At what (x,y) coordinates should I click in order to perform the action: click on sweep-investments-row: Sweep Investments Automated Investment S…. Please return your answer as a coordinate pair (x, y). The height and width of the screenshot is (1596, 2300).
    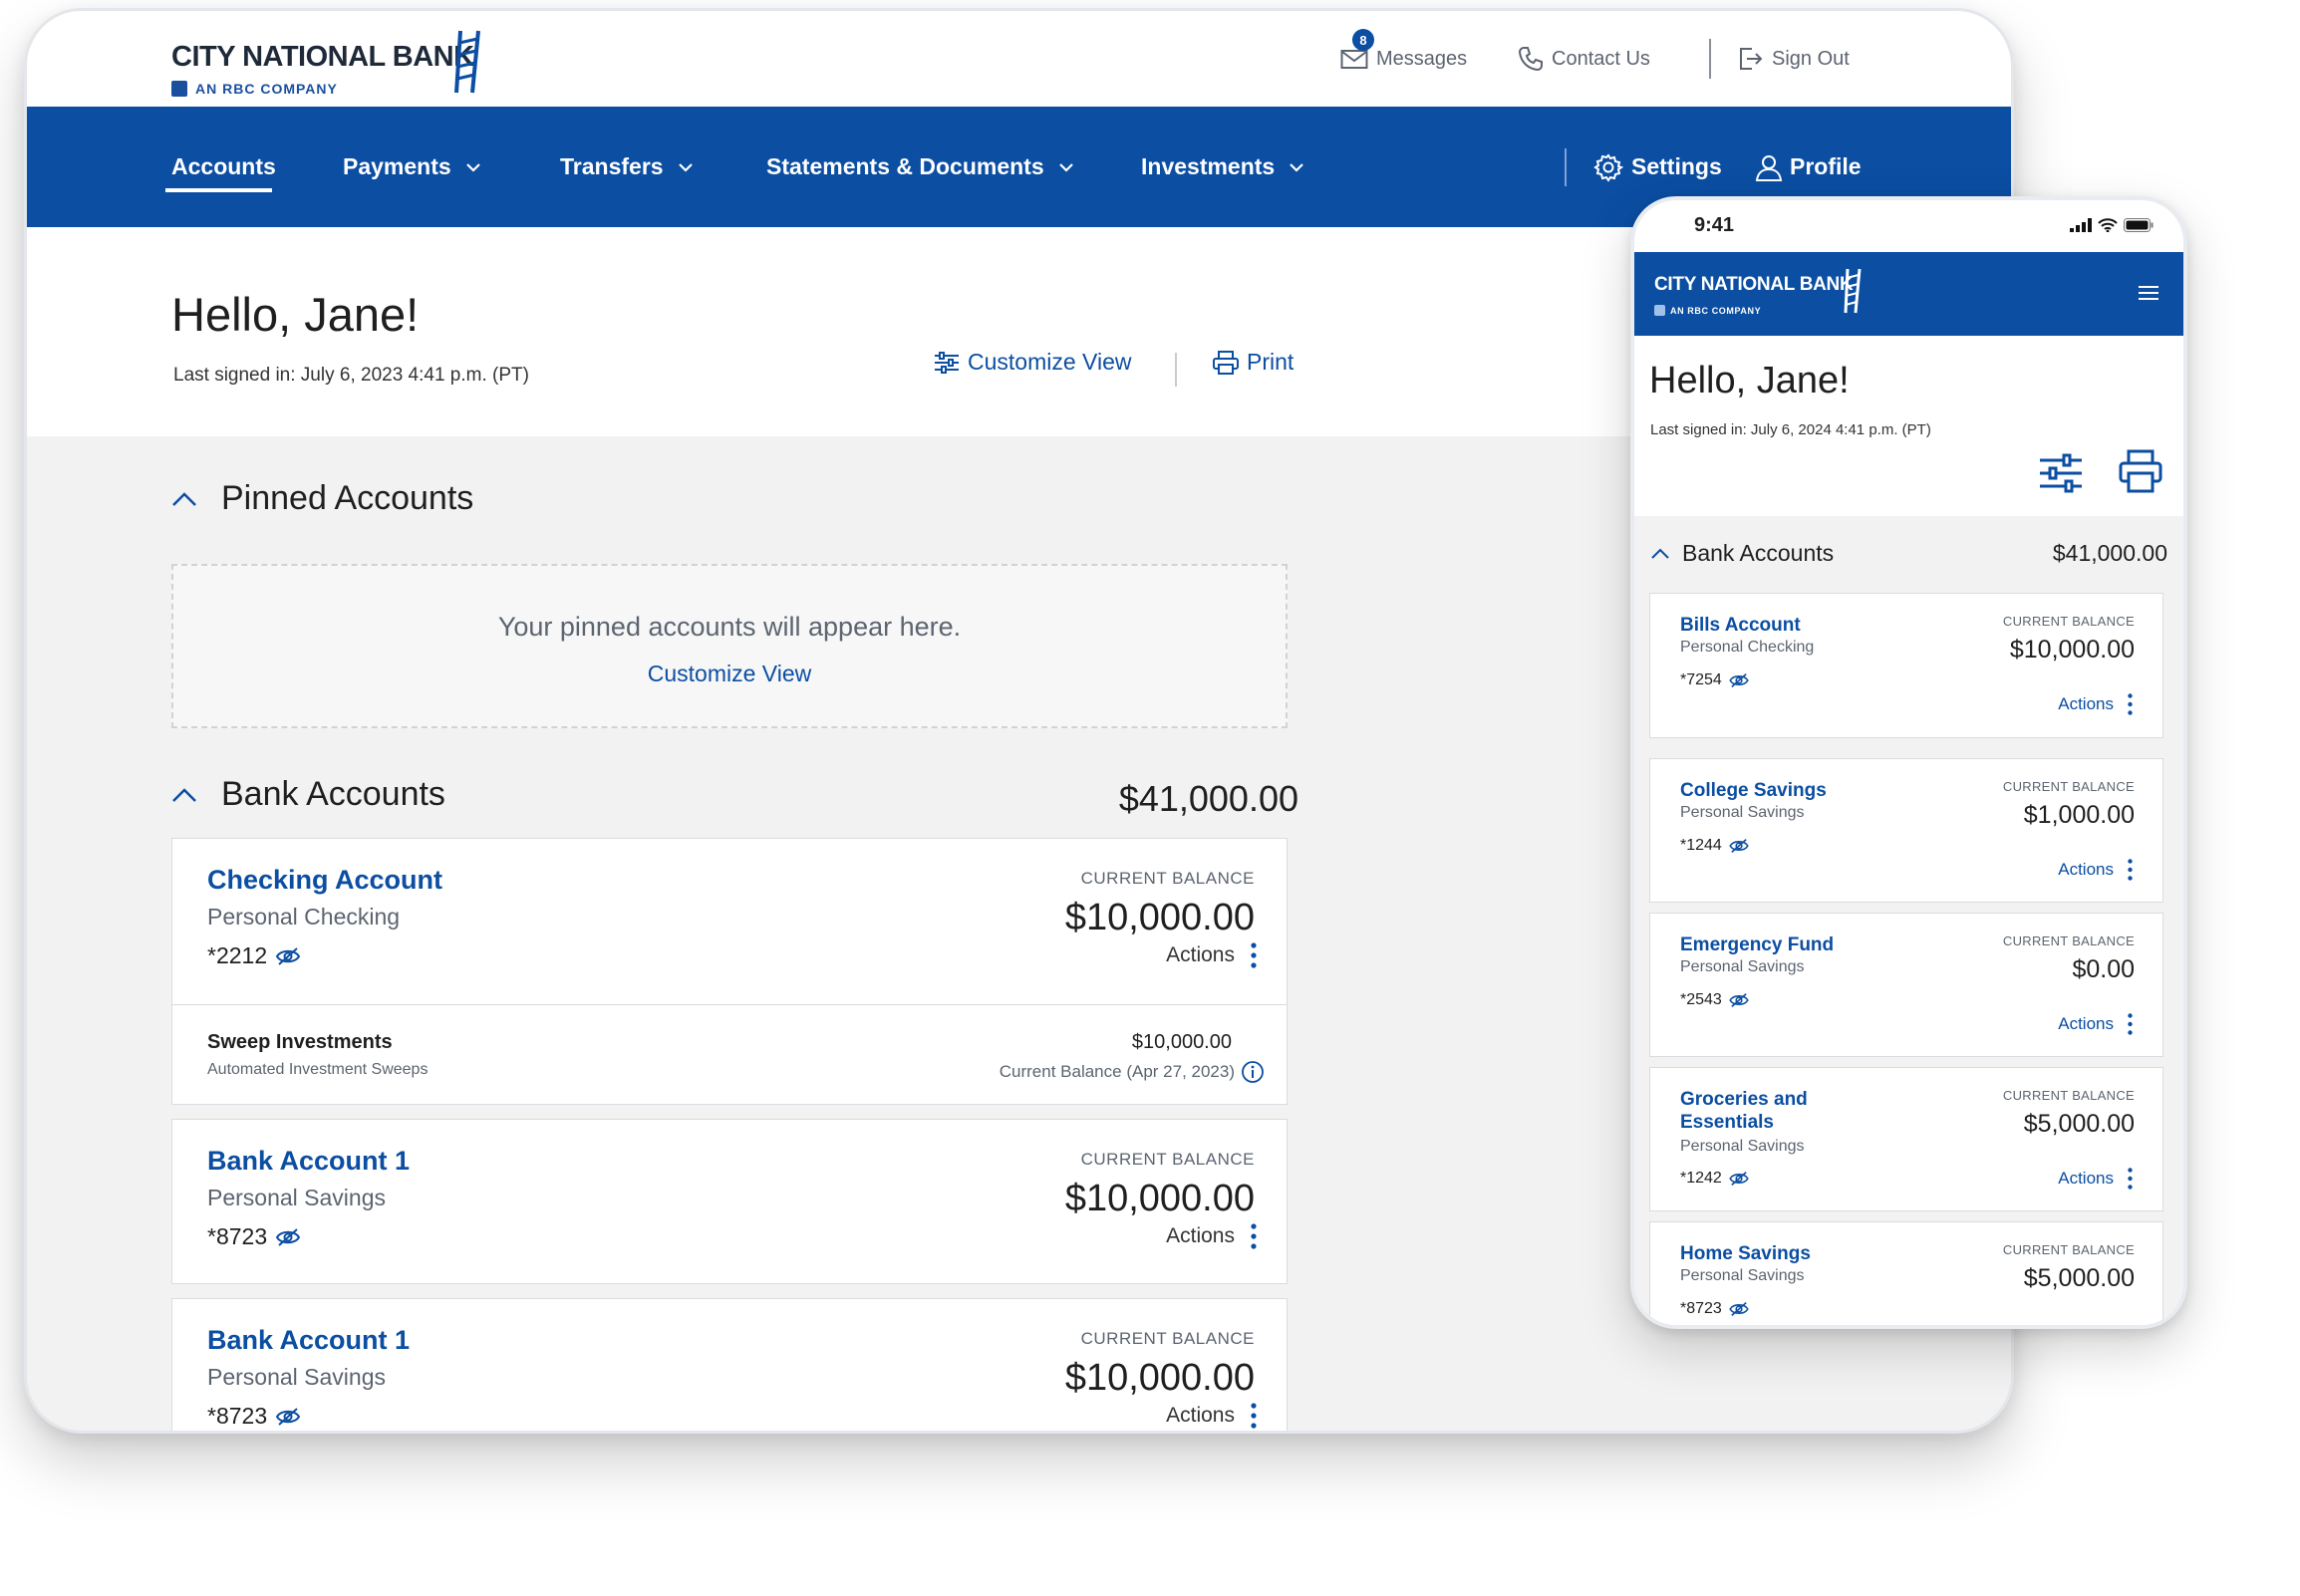
    Looking at the image, I should click on (729, 1055).